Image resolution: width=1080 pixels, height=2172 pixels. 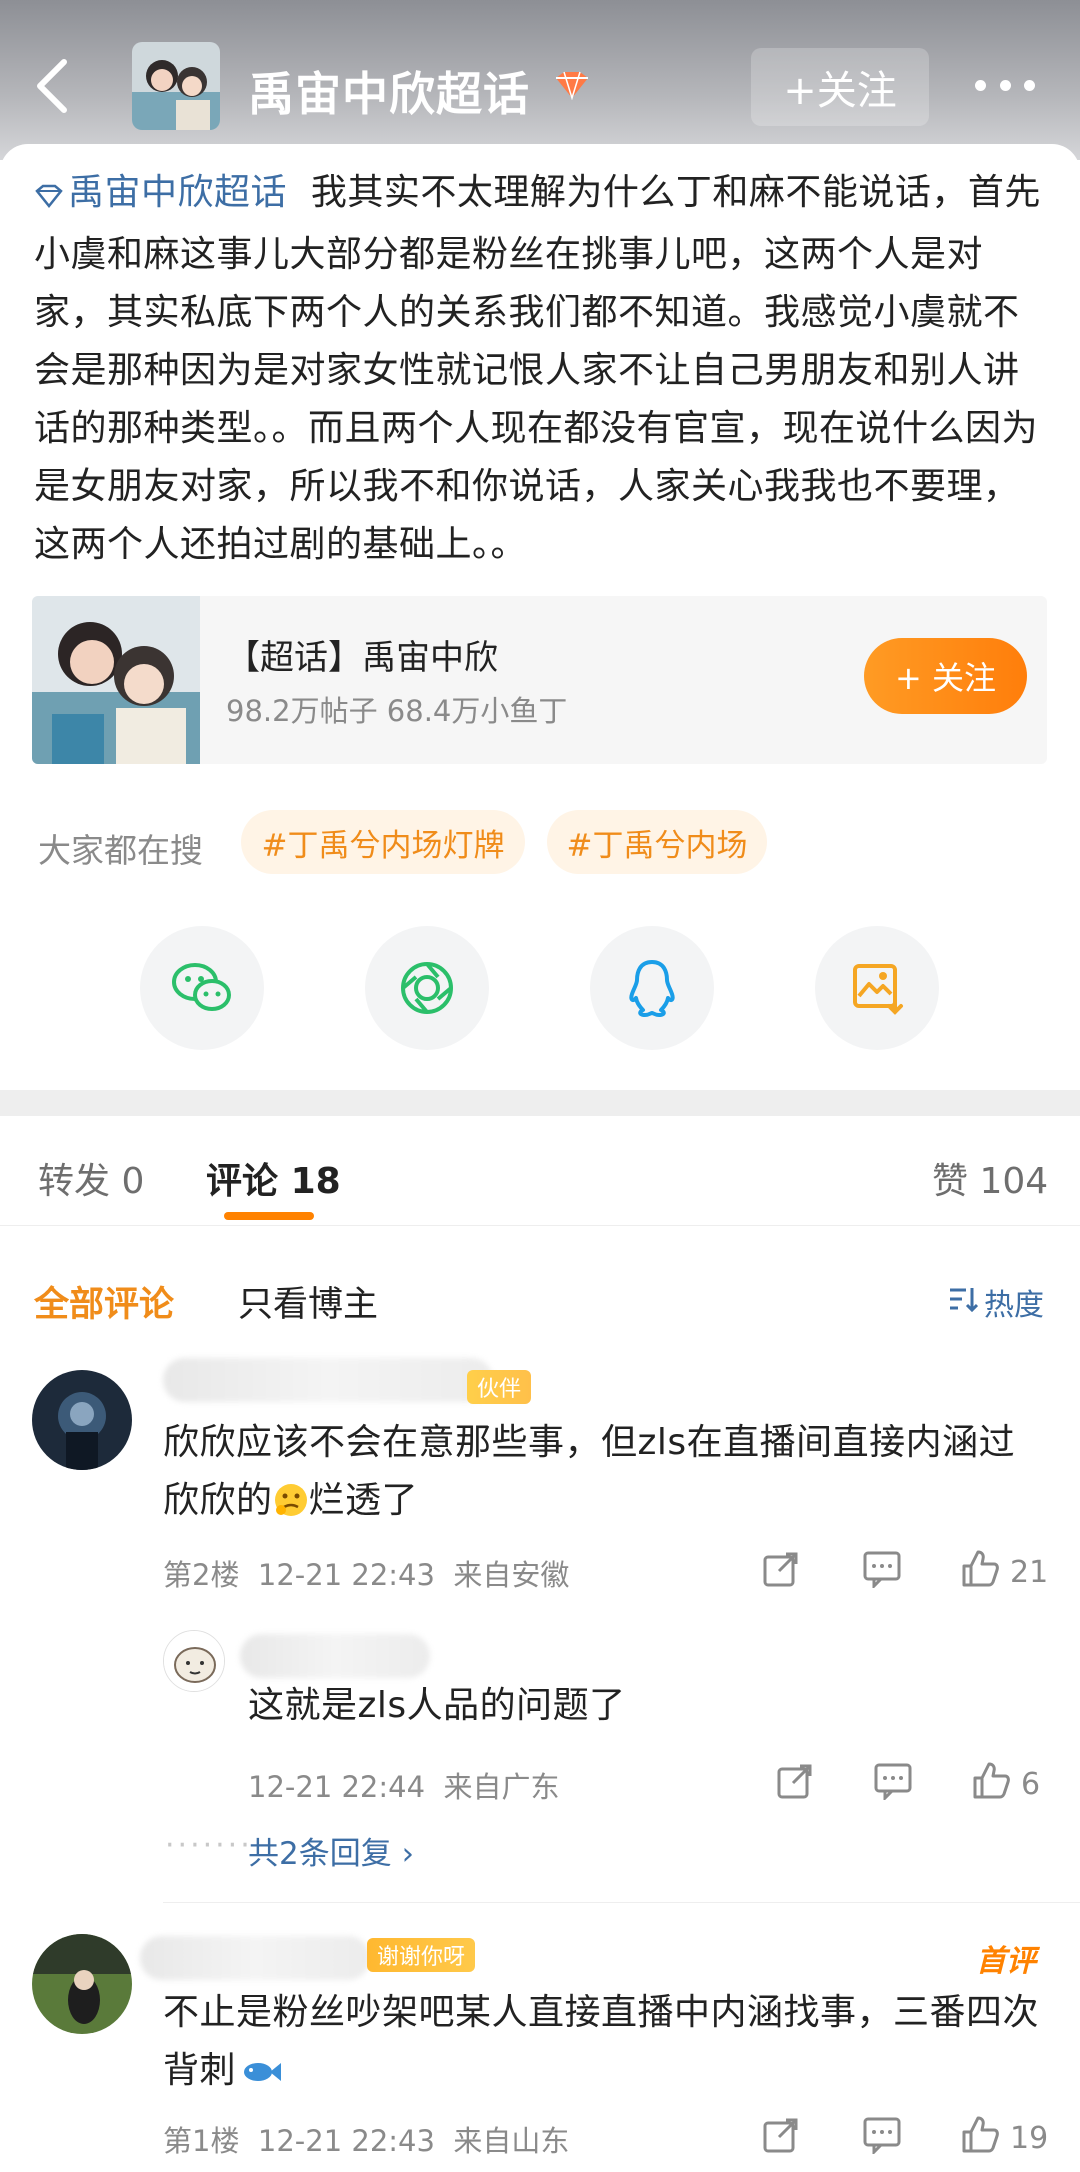 I want to click on topic-link-label: 禹宙中欣超话, so click(x=178, y=192).